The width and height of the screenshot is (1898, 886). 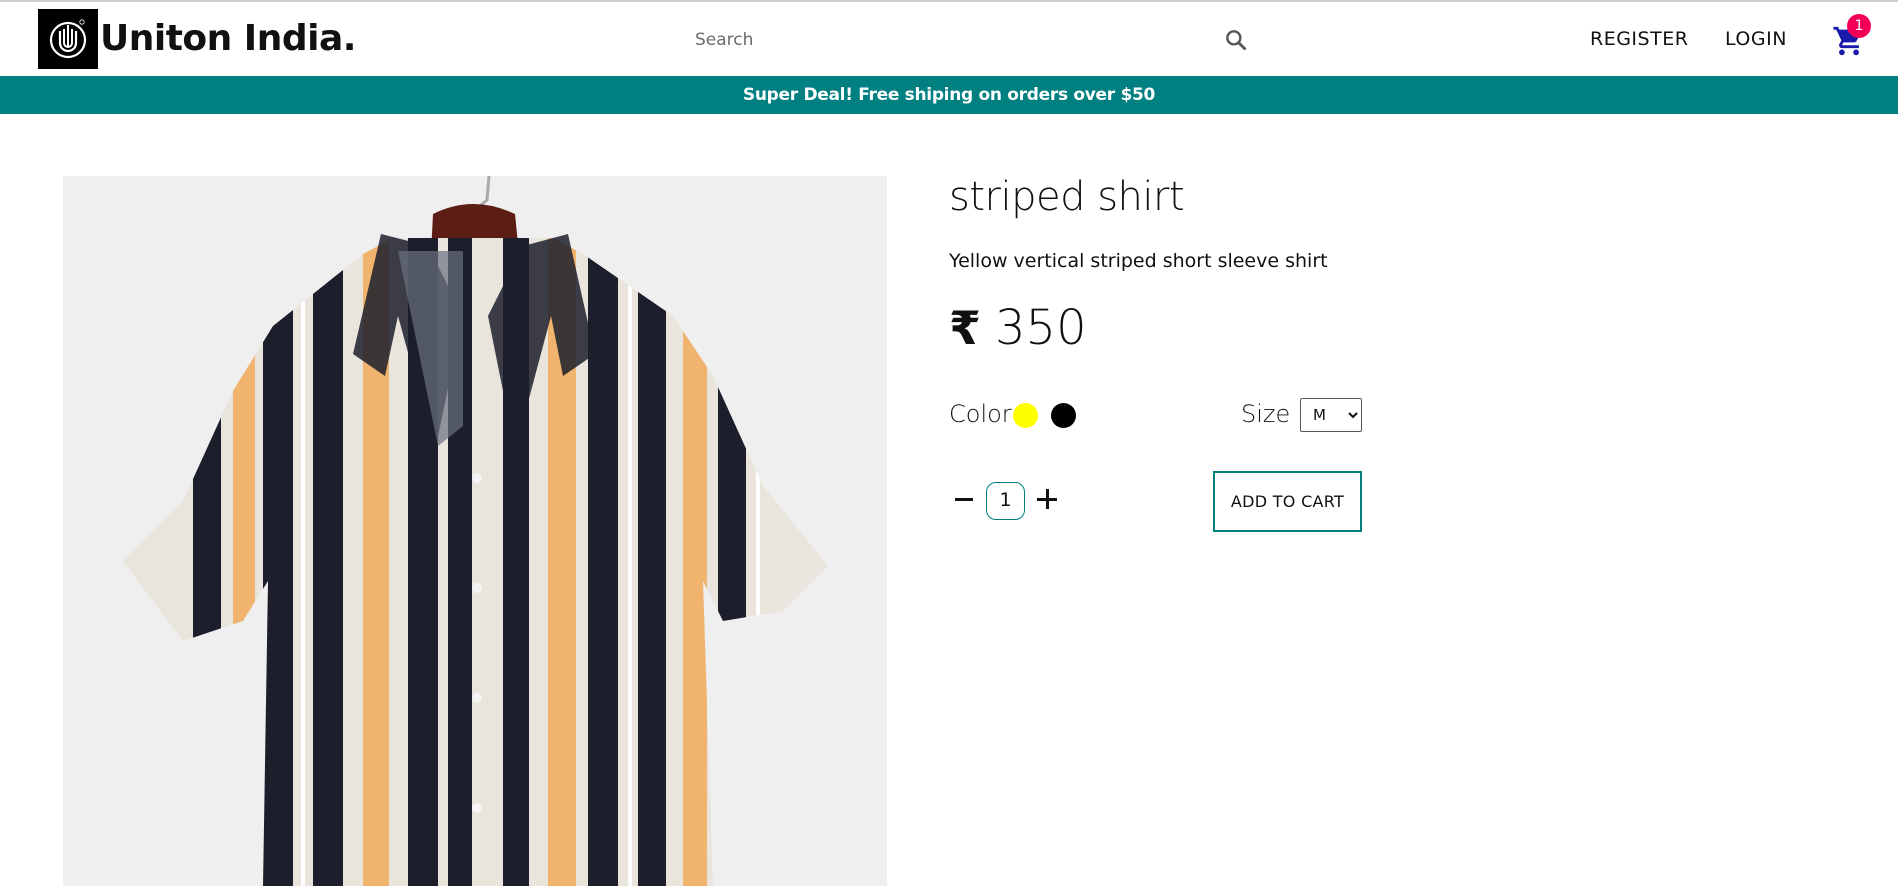 I want to click on price-value: 350, so click(x=1041, y=328).